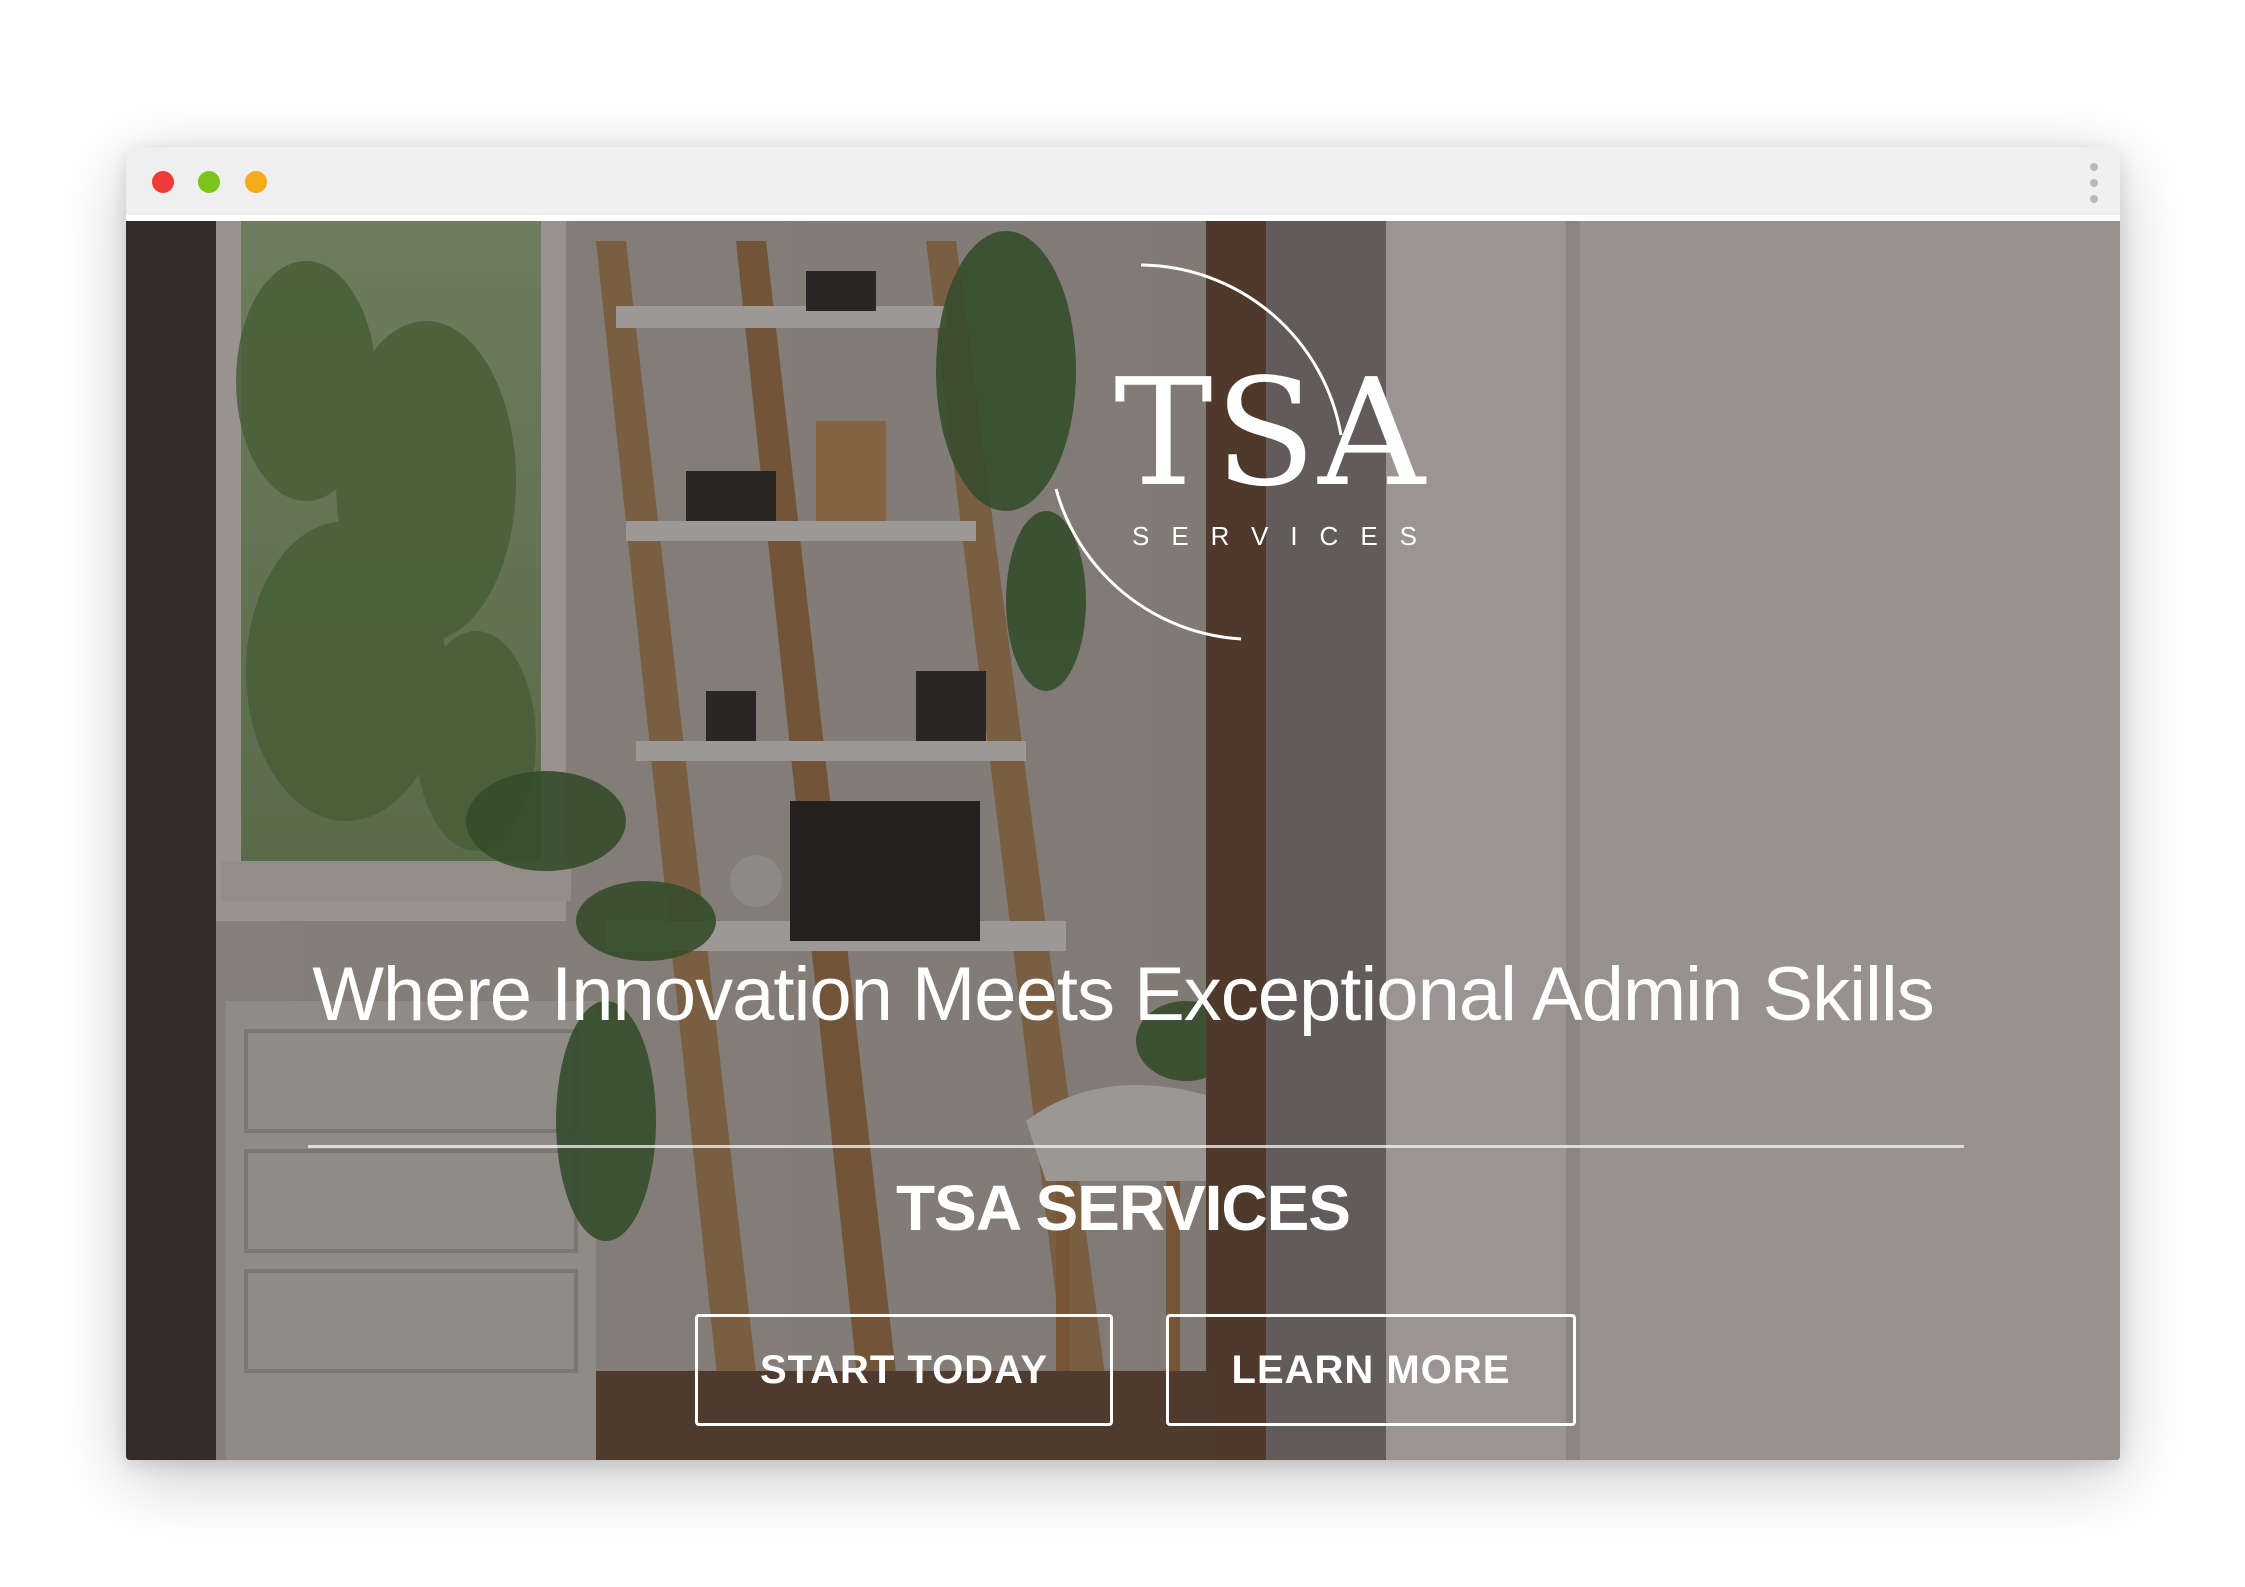 Image resolution: width=2245 pixels, height=1587 pixels. I want to click on logo-subtitle: SERVICES, so click(1286, 536).